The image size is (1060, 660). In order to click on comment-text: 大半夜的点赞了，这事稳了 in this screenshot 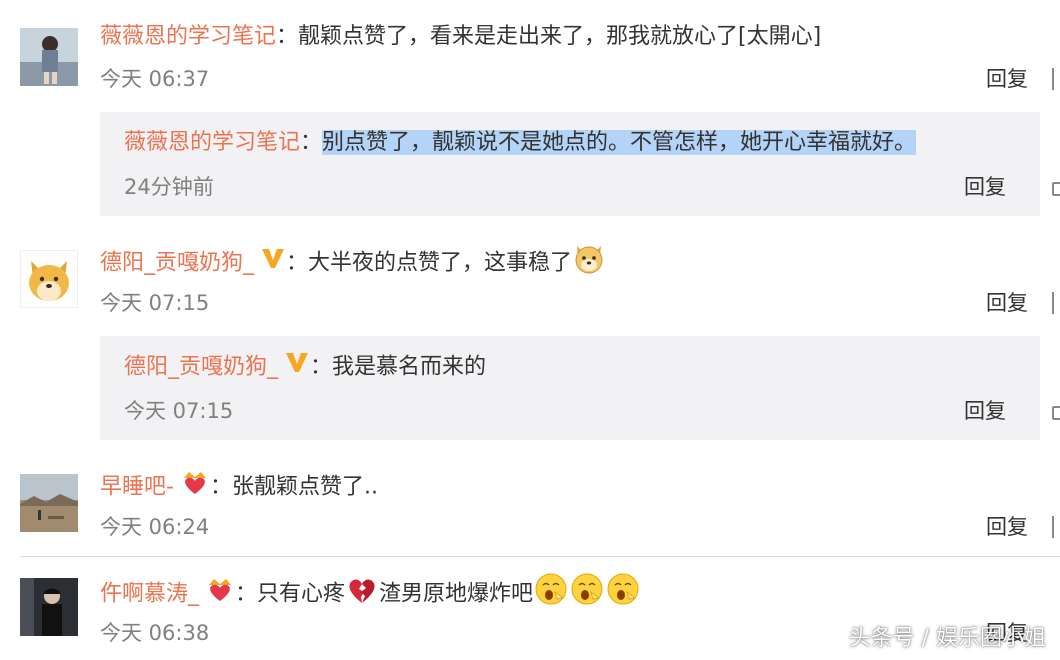, I will do `click(440, 263)`.